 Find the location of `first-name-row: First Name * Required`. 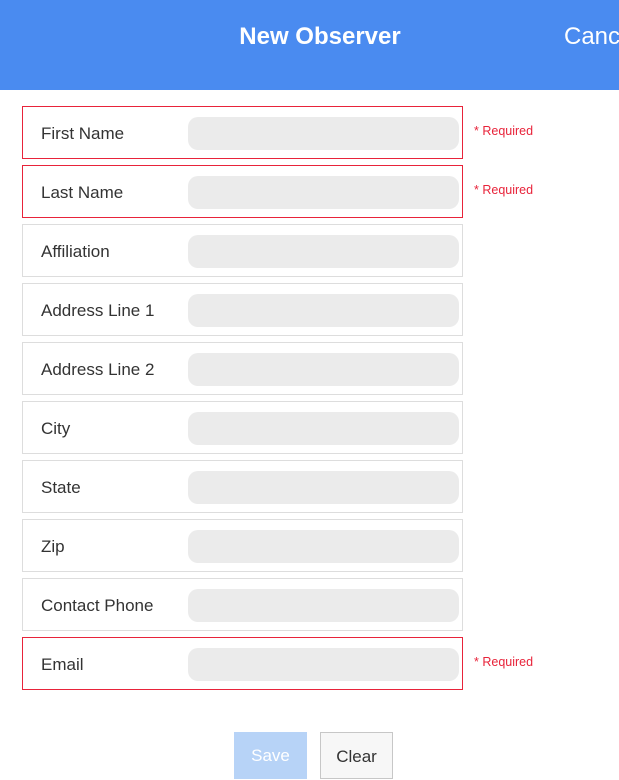

first-name-row: First Name * Required is located at coordinates (320, 135).